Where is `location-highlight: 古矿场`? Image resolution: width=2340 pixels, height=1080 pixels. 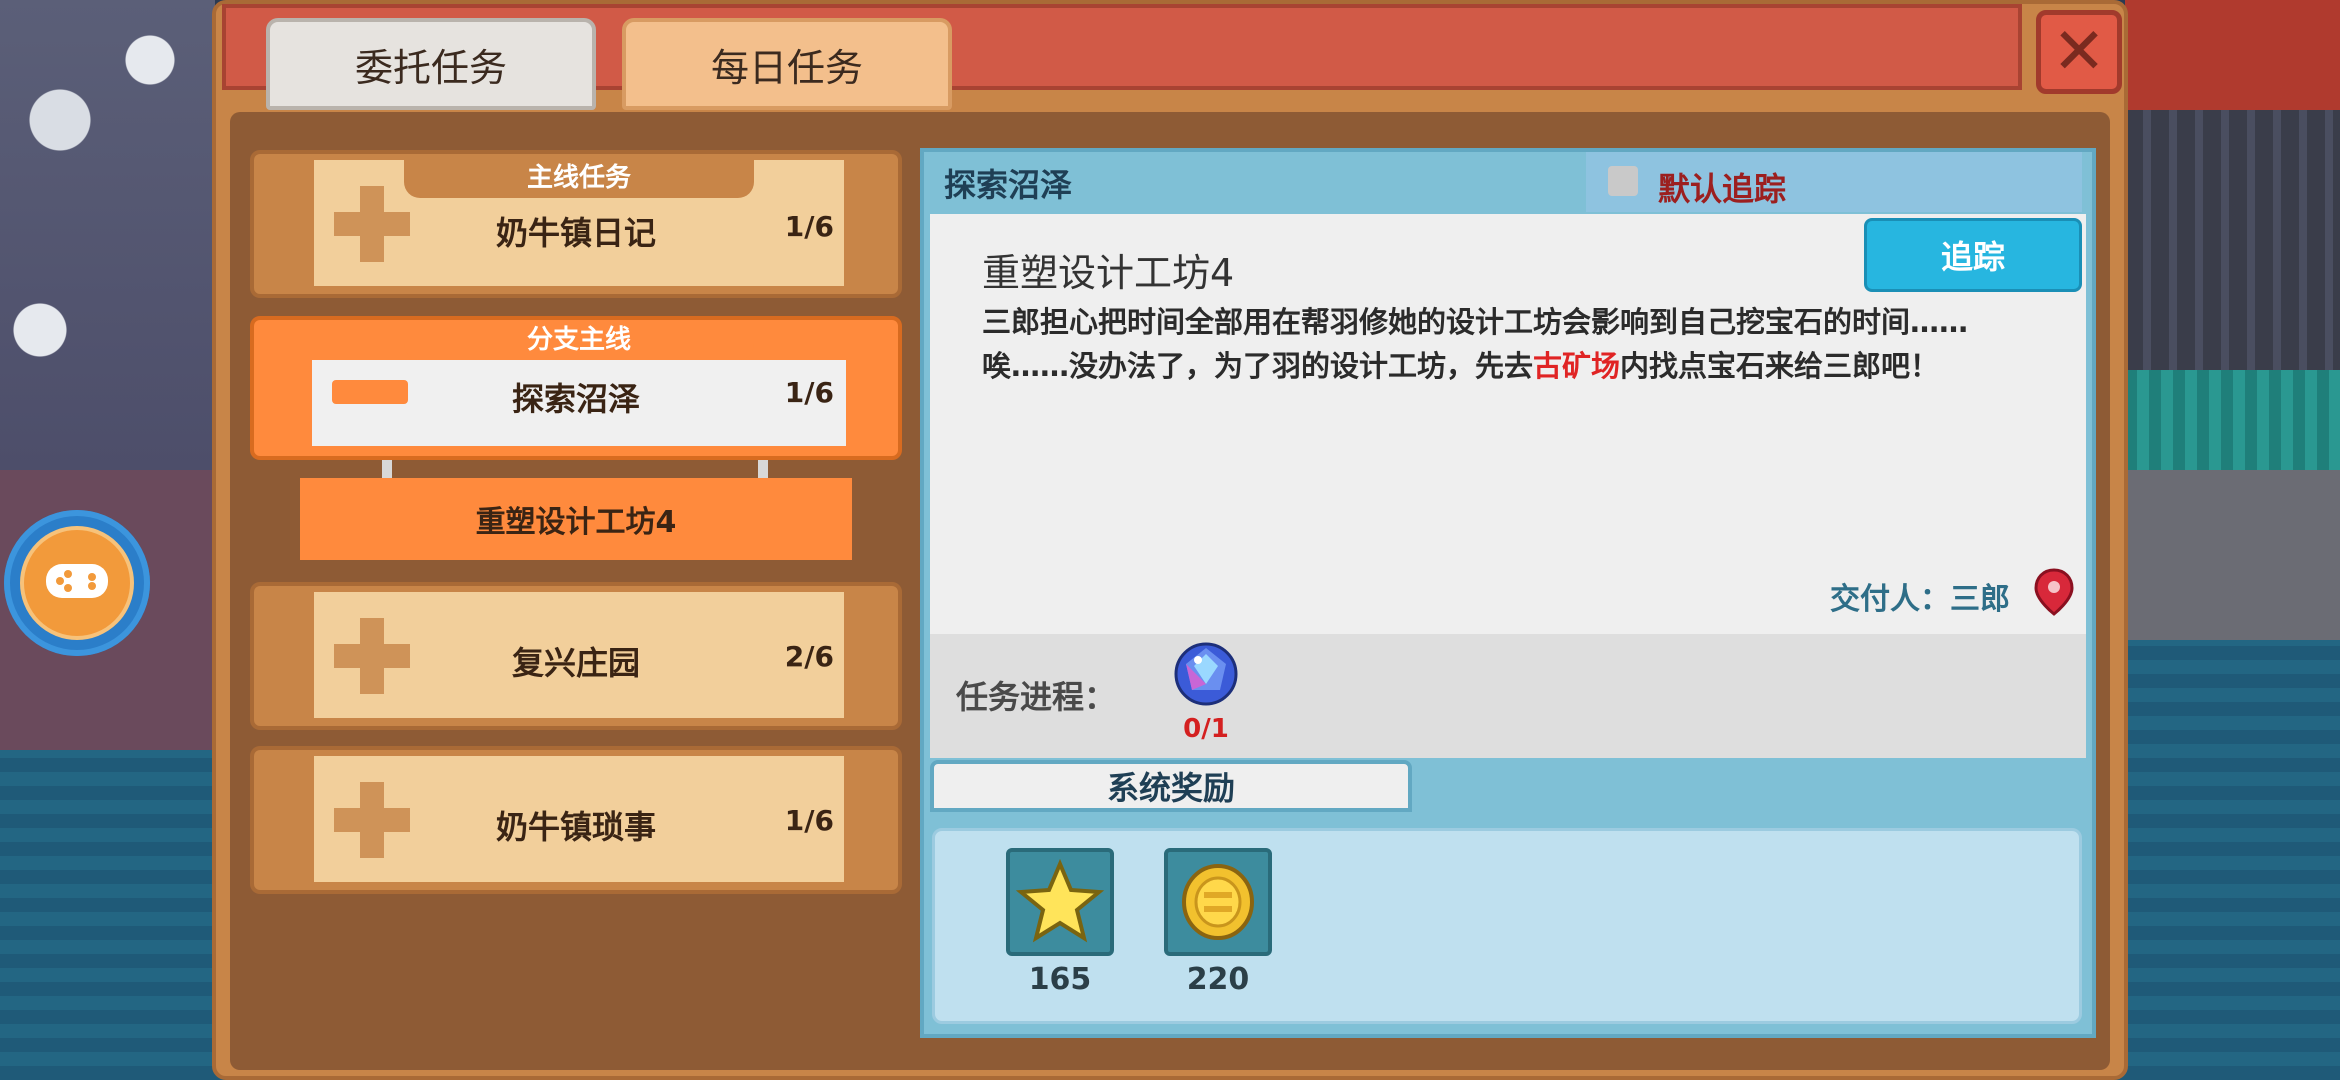 location-highlight: 古矿场 is located at coordinates (1577, 366).